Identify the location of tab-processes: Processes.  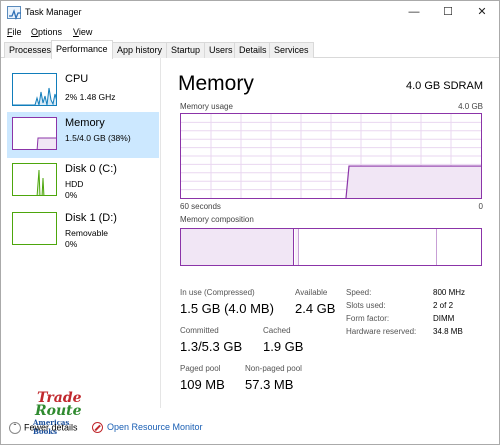
(30, 50).